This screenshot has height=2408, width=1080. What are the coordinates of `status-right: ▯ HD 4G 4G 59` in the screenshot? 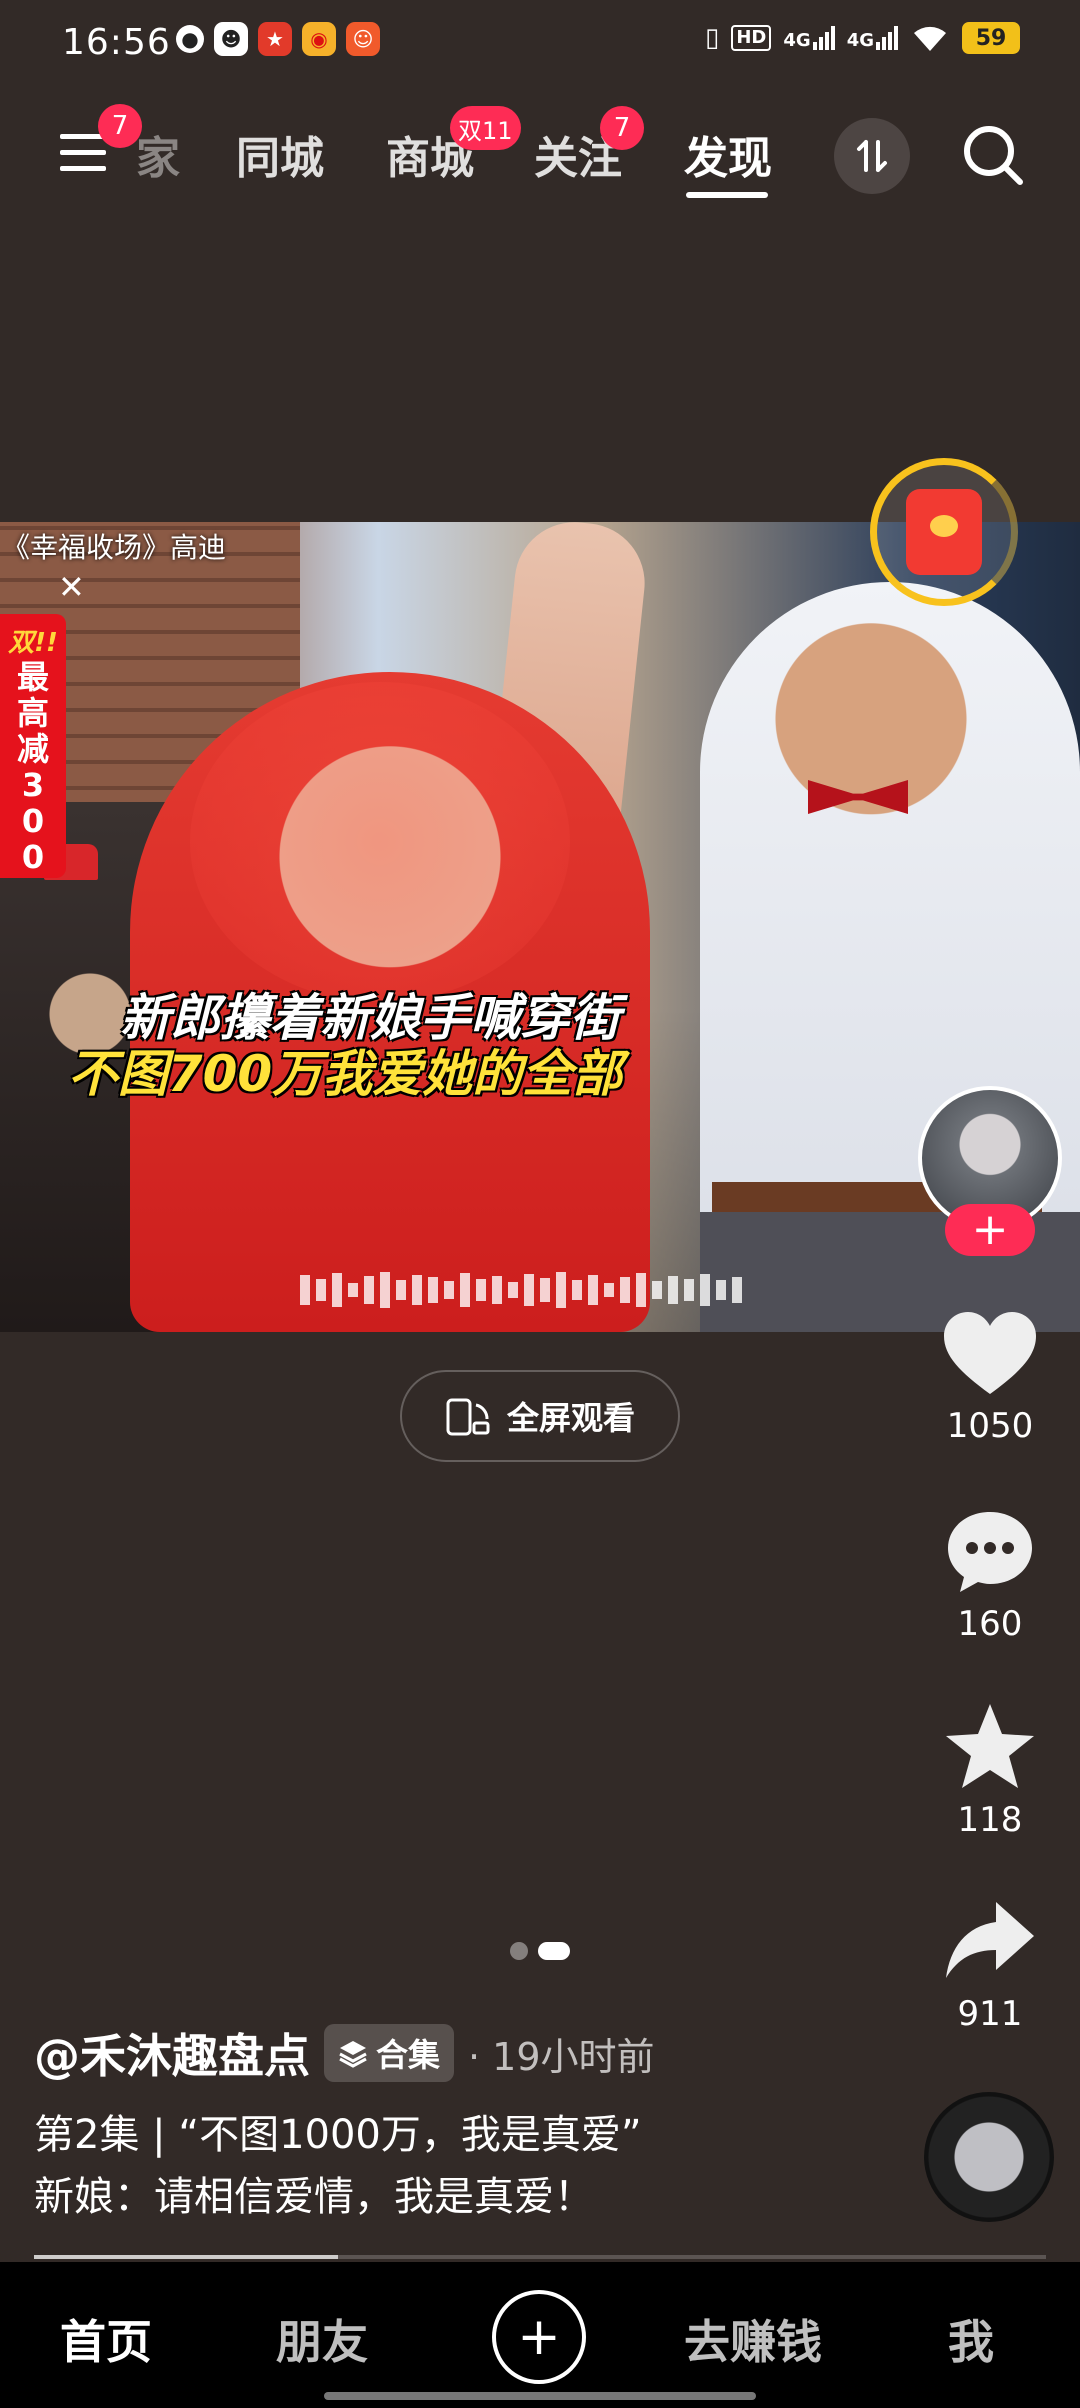 It's located at (862, 38).